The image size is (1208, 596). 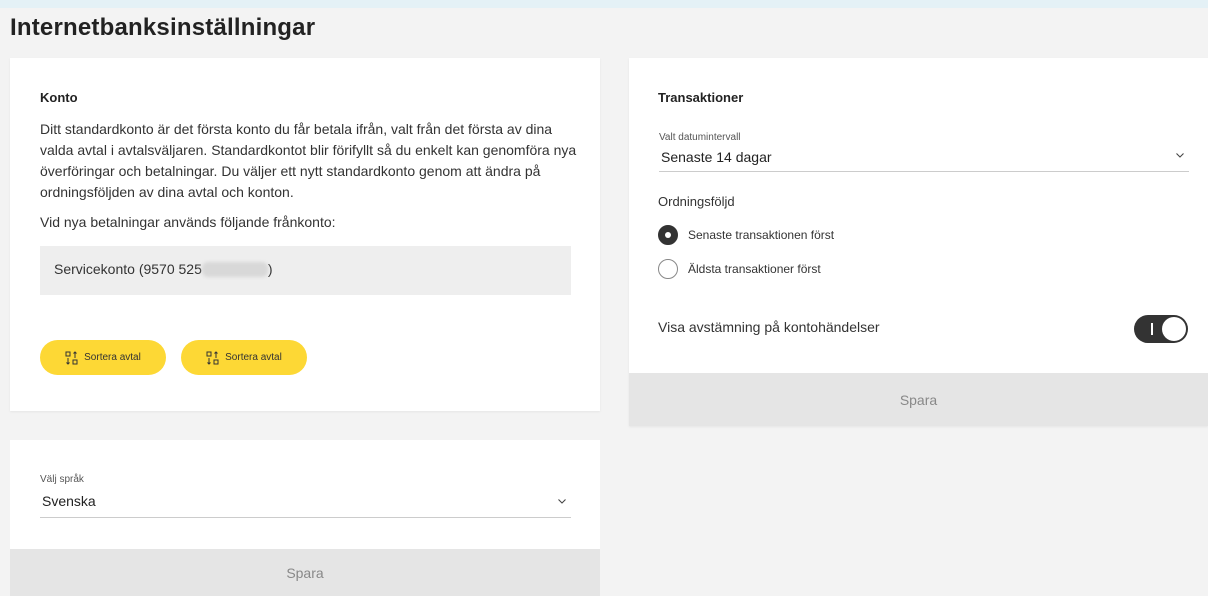 I want to click on radio-oldest-first: Äldsta transaktioner först, so click(x=739, y=269).